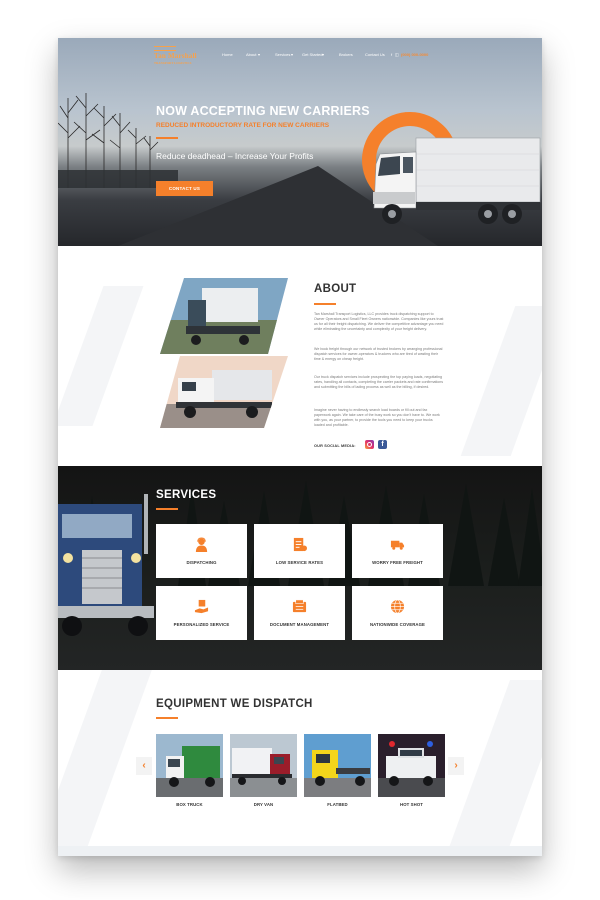 The image size is (600, 900). I want to click on documents-icon, so click(299, 606).